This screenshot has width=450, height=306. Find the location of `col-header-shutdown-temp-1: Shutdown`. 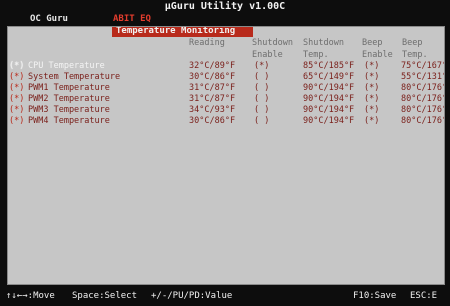

col-header-shutdown-temp-1: Shutdown is located at coordinates (323, 43).